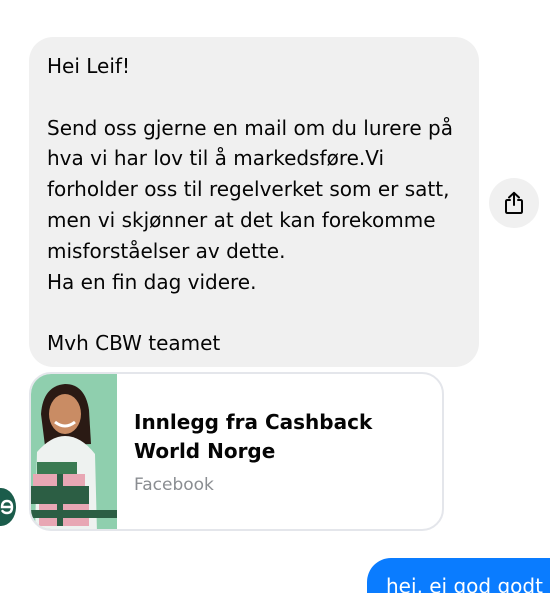 This screenshot has width=550, height=593. I want to click on share-button, so click(514, 203).